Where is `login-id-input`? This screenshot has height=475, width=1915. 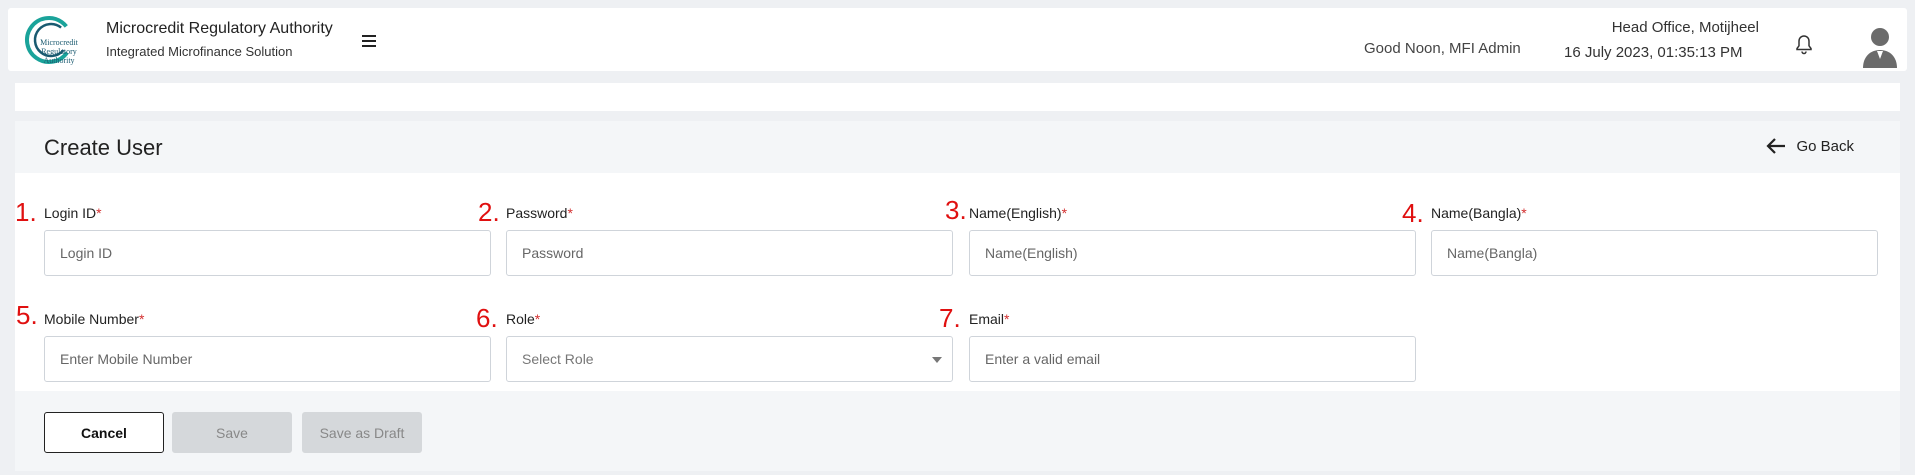 login-id-input is located at coordinates (267, 253).